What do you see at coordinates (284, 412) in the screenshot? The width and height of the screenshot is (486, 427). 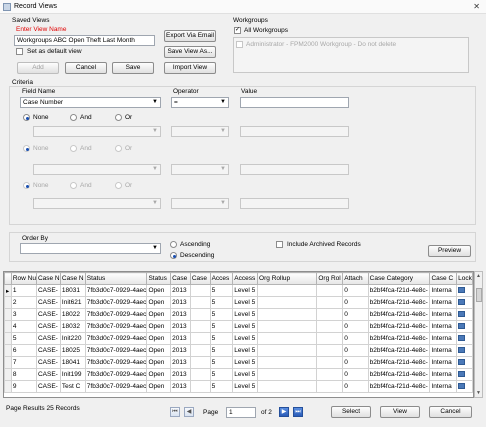 I see `next-page-icon: ▶` at bounding box center [284, 412].